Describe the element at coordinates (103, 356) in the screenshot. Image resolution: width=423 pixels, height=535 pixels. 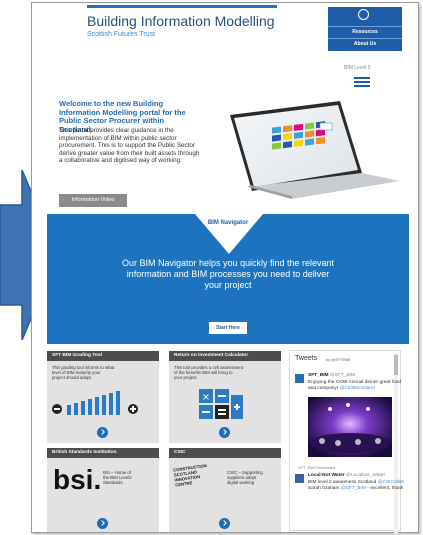
I see `tile-title: SFT BIM Grading Tool` at that location.